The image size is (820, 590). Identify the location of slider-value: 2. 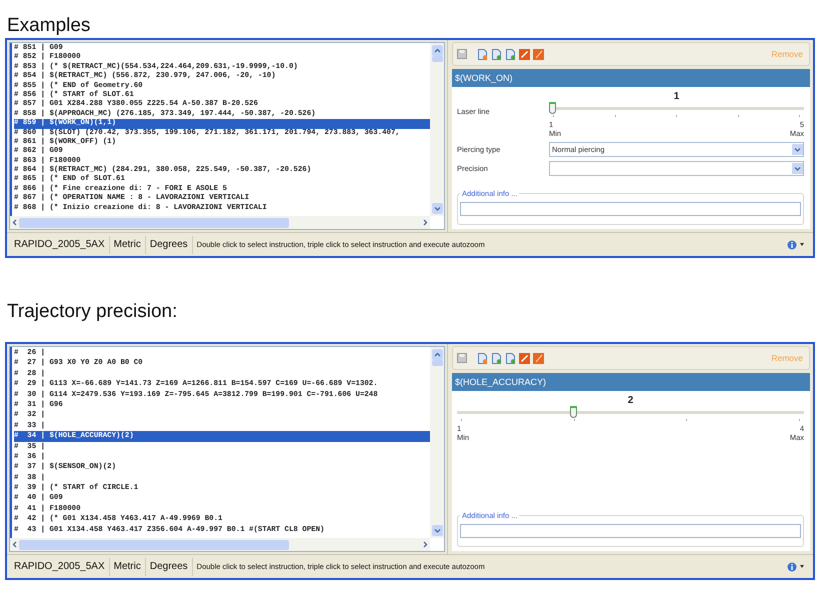
(630, 400).